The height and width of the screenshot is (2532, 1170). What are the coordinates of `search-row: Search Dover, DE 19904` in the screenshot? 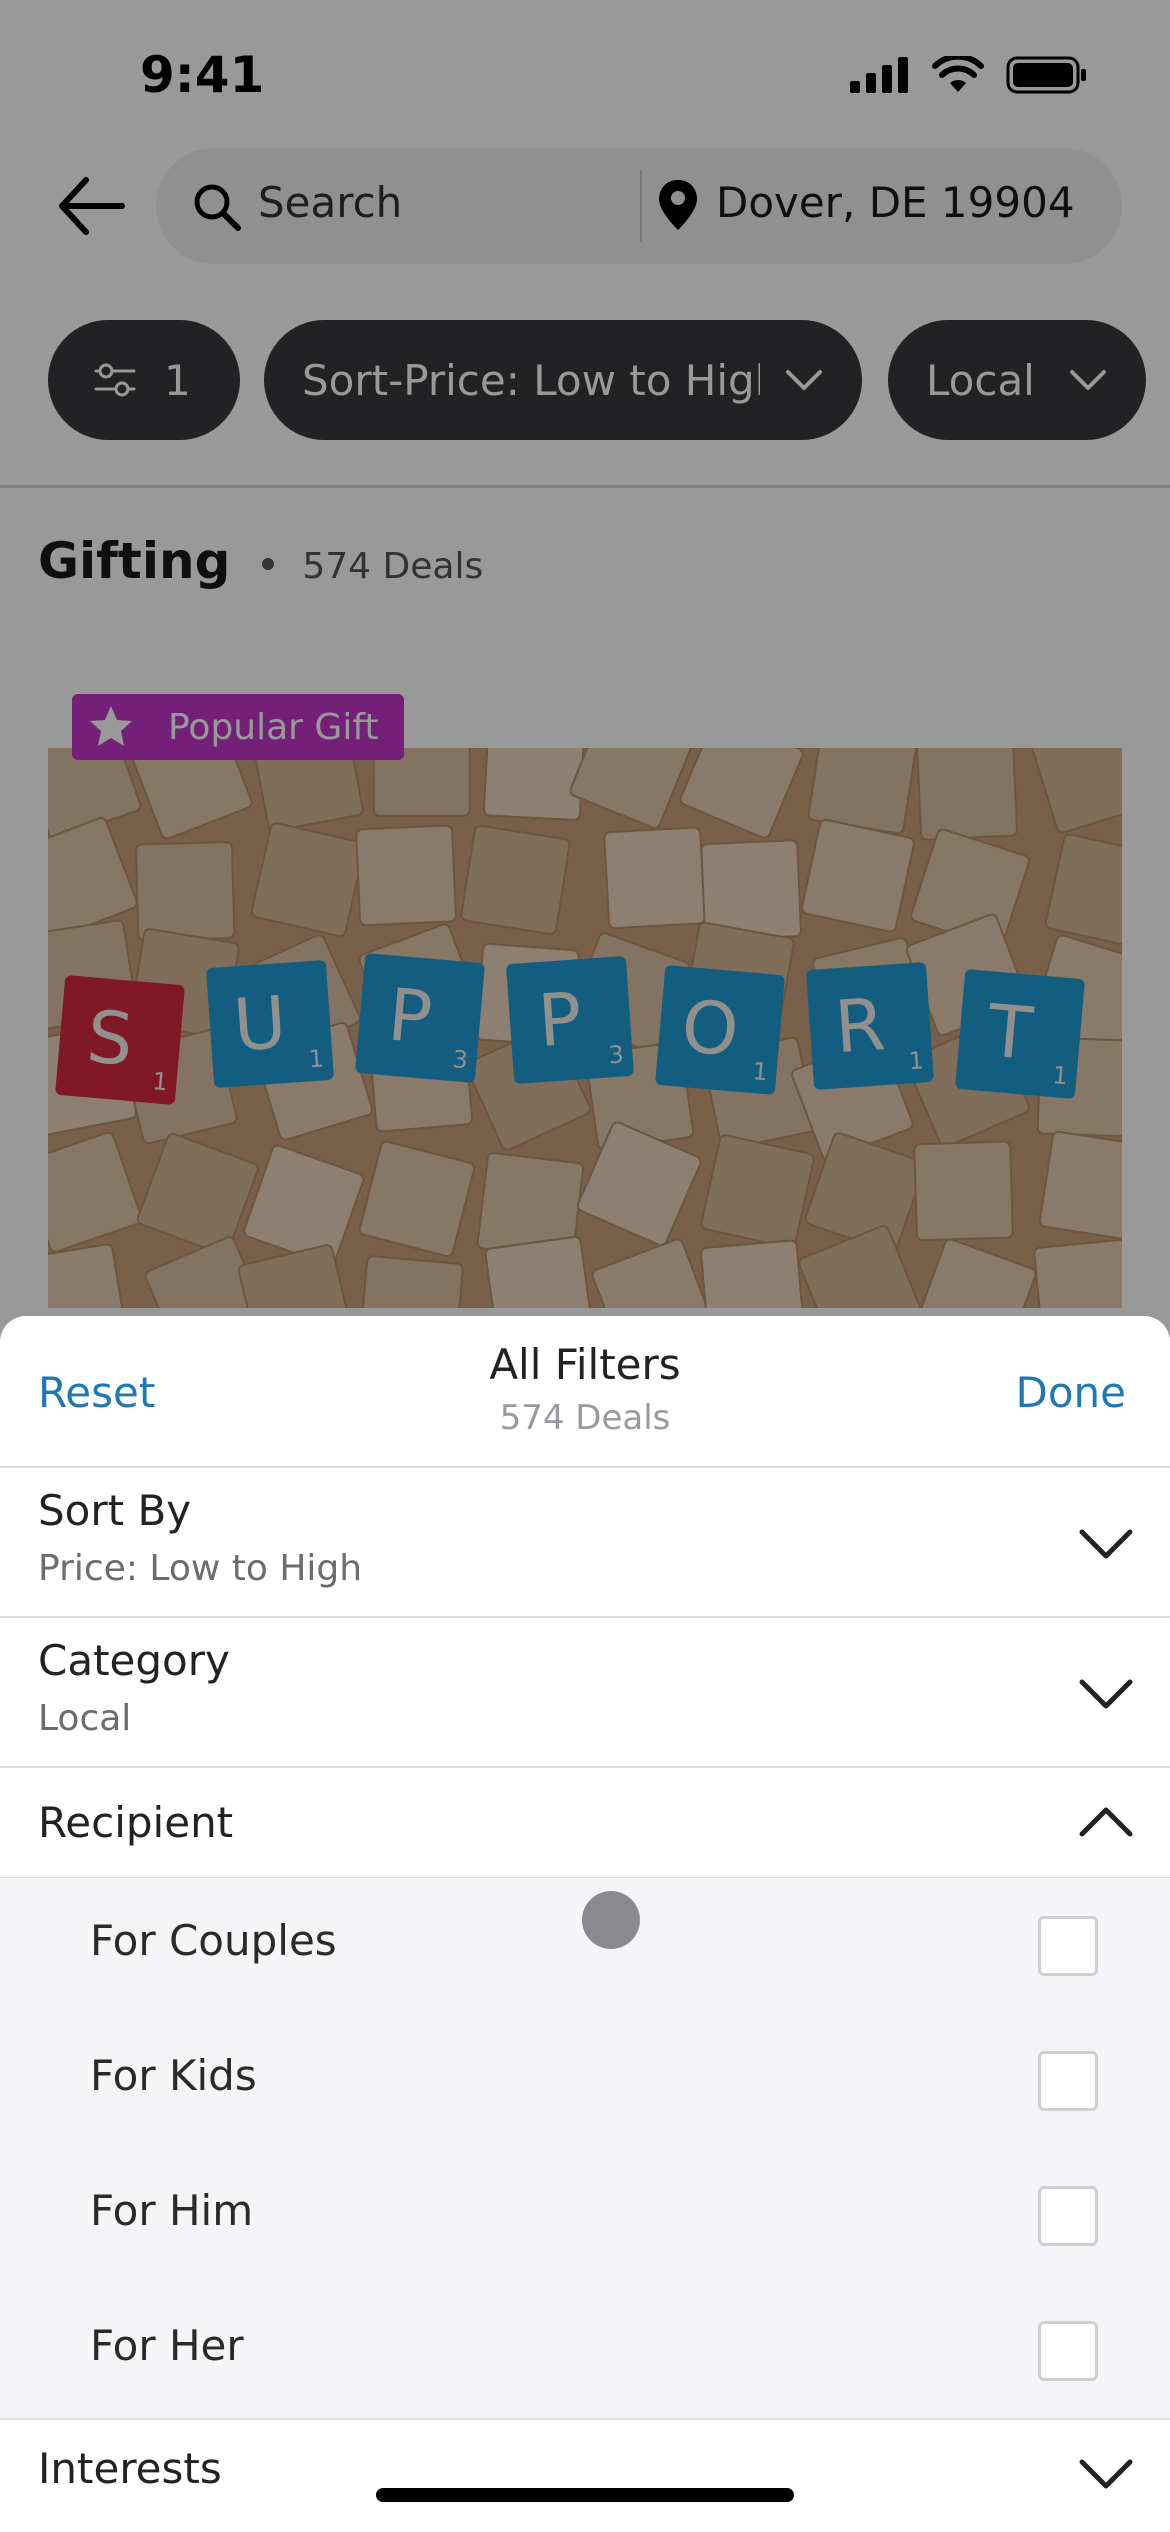 It's located at (585, 208).